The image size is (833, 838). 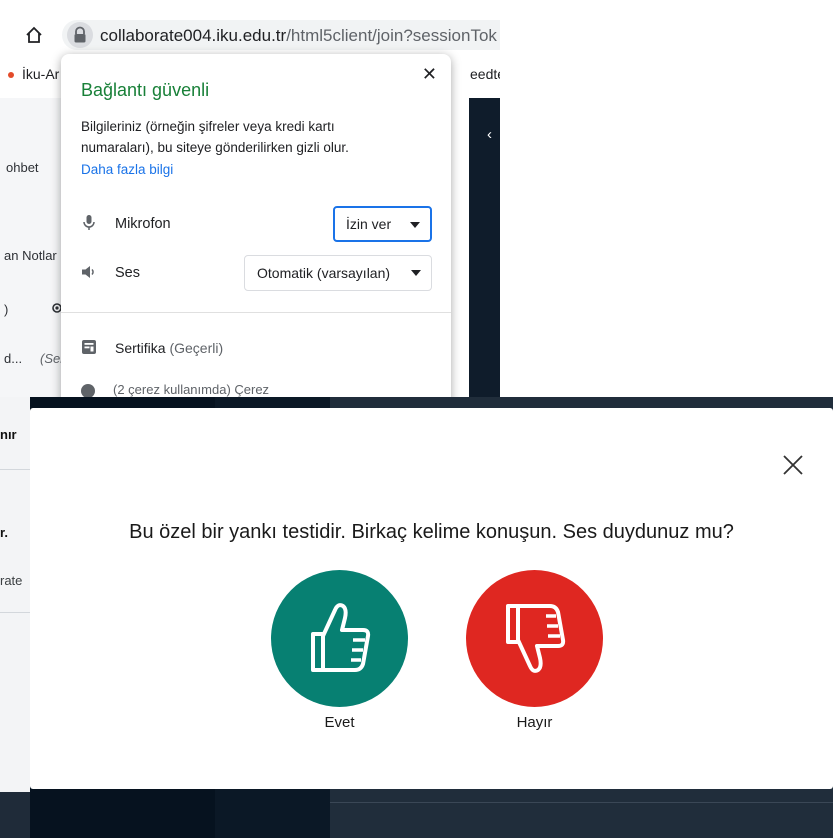 I want to click on microphone-permission-select: İzin ver, so click(x=382, y=224).